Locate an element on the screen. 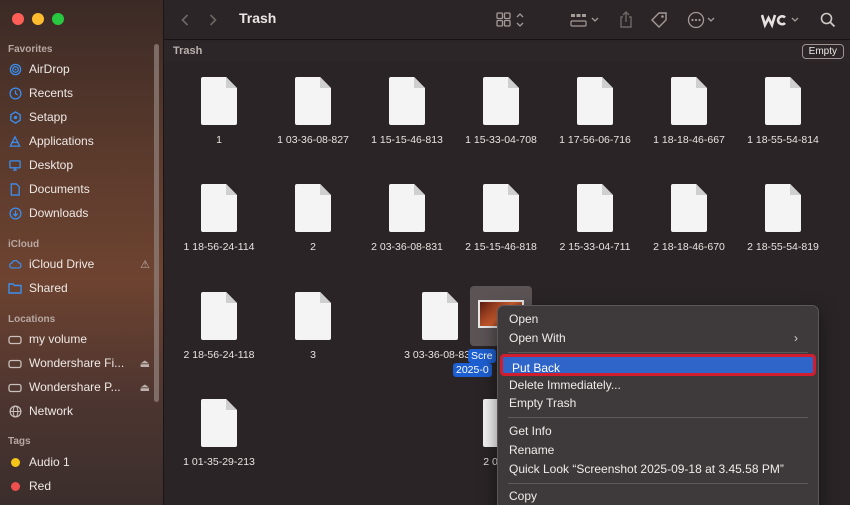  sidebar-item-wondershare-p: Wondershare P... ⏏ is located at coordinates (79, 387).